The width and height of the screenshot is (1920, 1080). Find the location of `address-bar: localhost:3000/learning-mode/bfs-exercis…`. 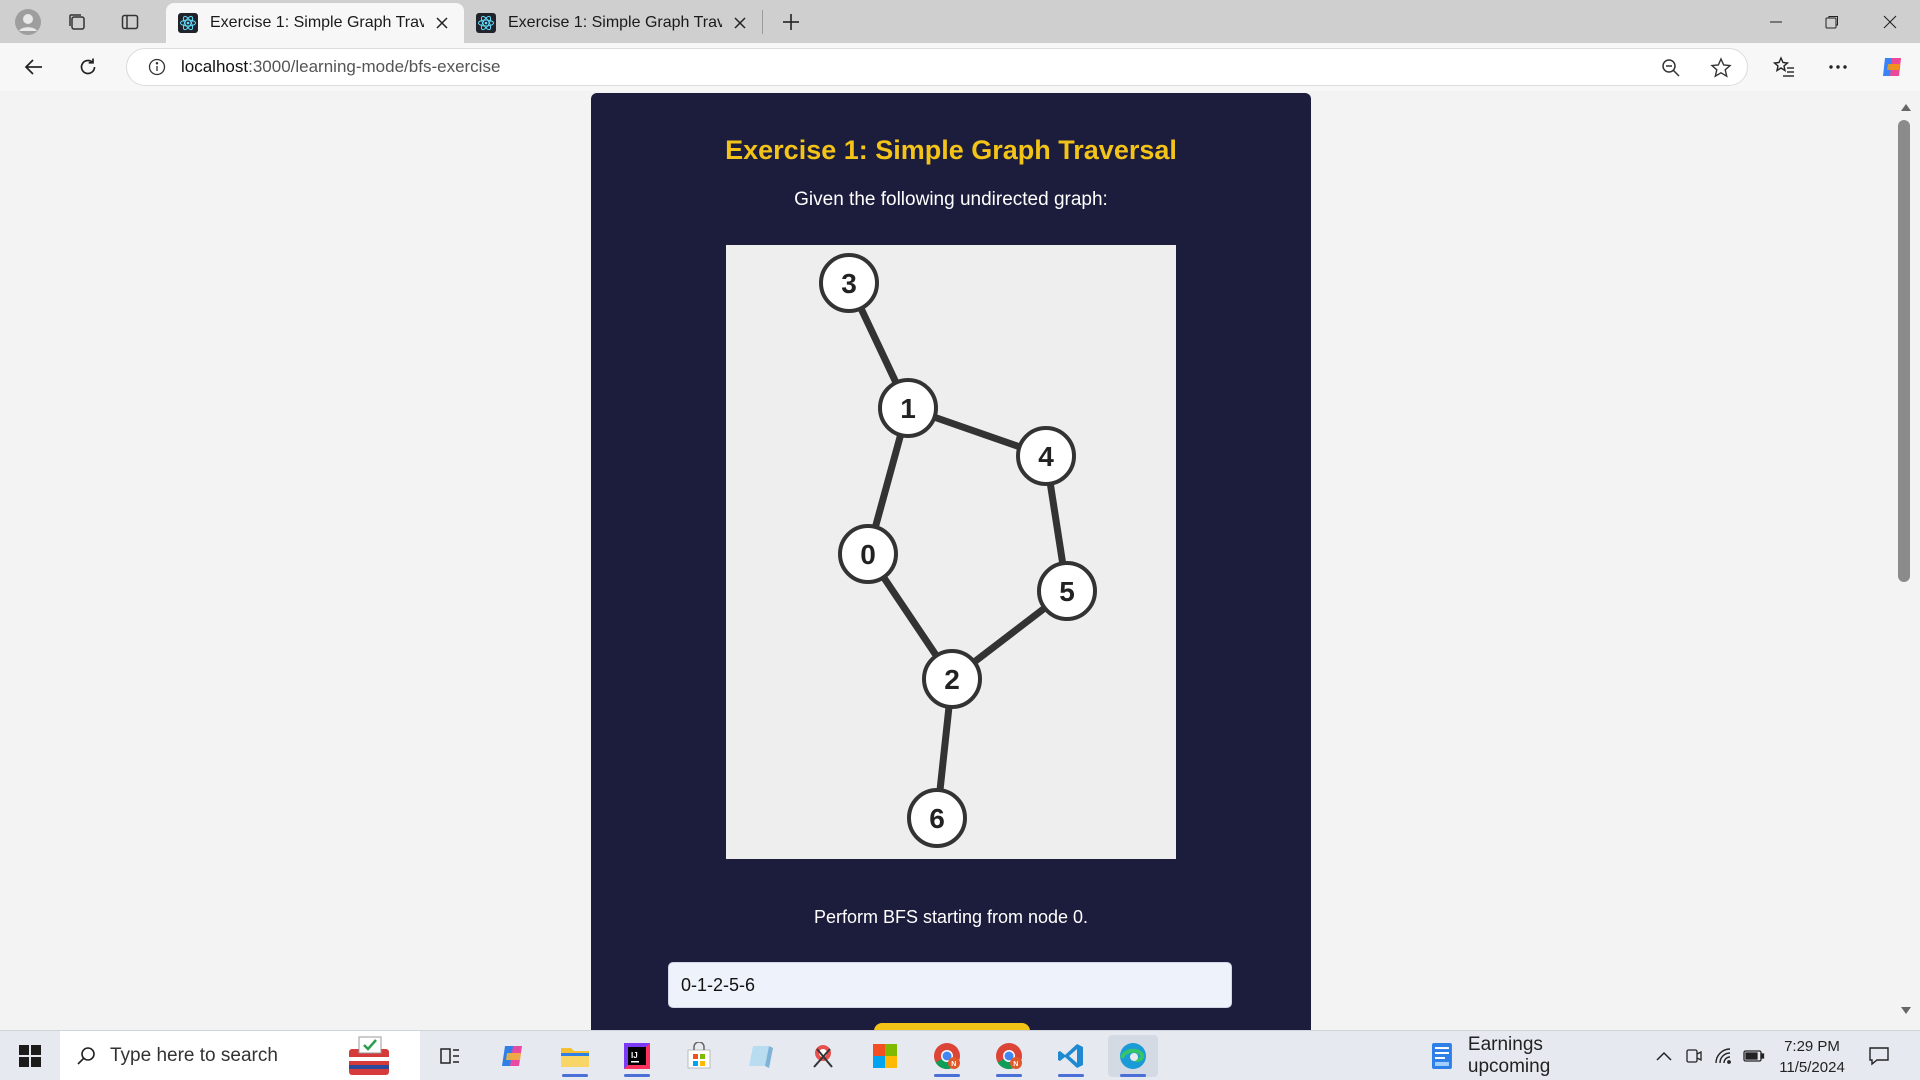

address-bar: localhost:3000/learning-mode/bfs-exercis… is located at coordinates (937, 67).